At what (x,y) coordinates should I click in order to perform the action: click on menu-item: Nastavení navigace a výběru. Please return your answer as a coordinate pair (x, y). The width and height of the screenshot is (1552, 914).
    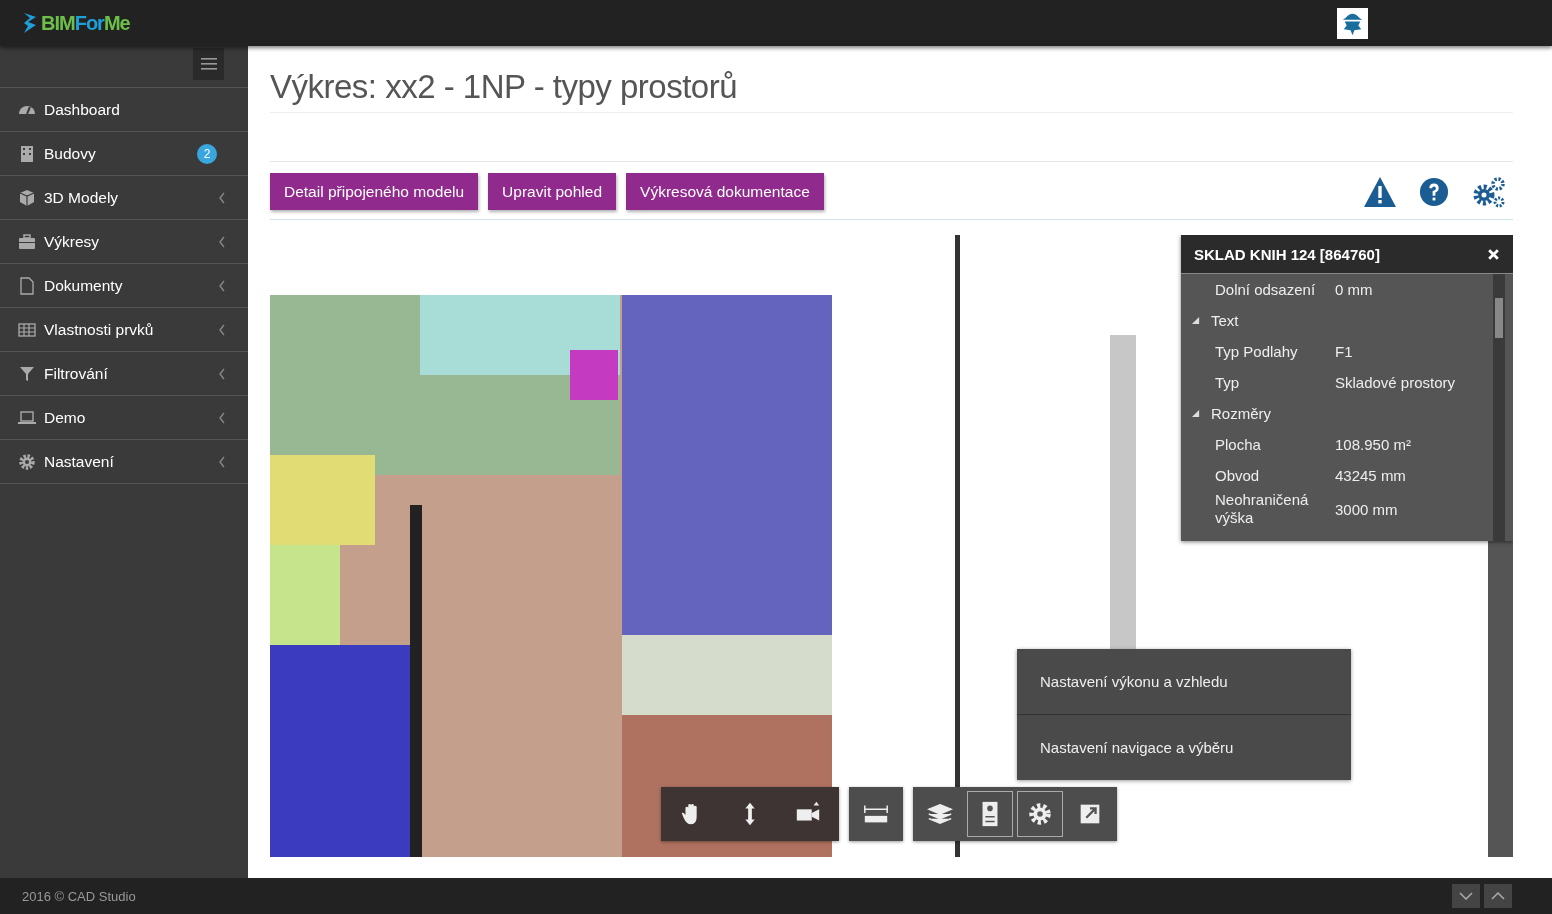
    Looking at the image, I should click on (1184, 747).